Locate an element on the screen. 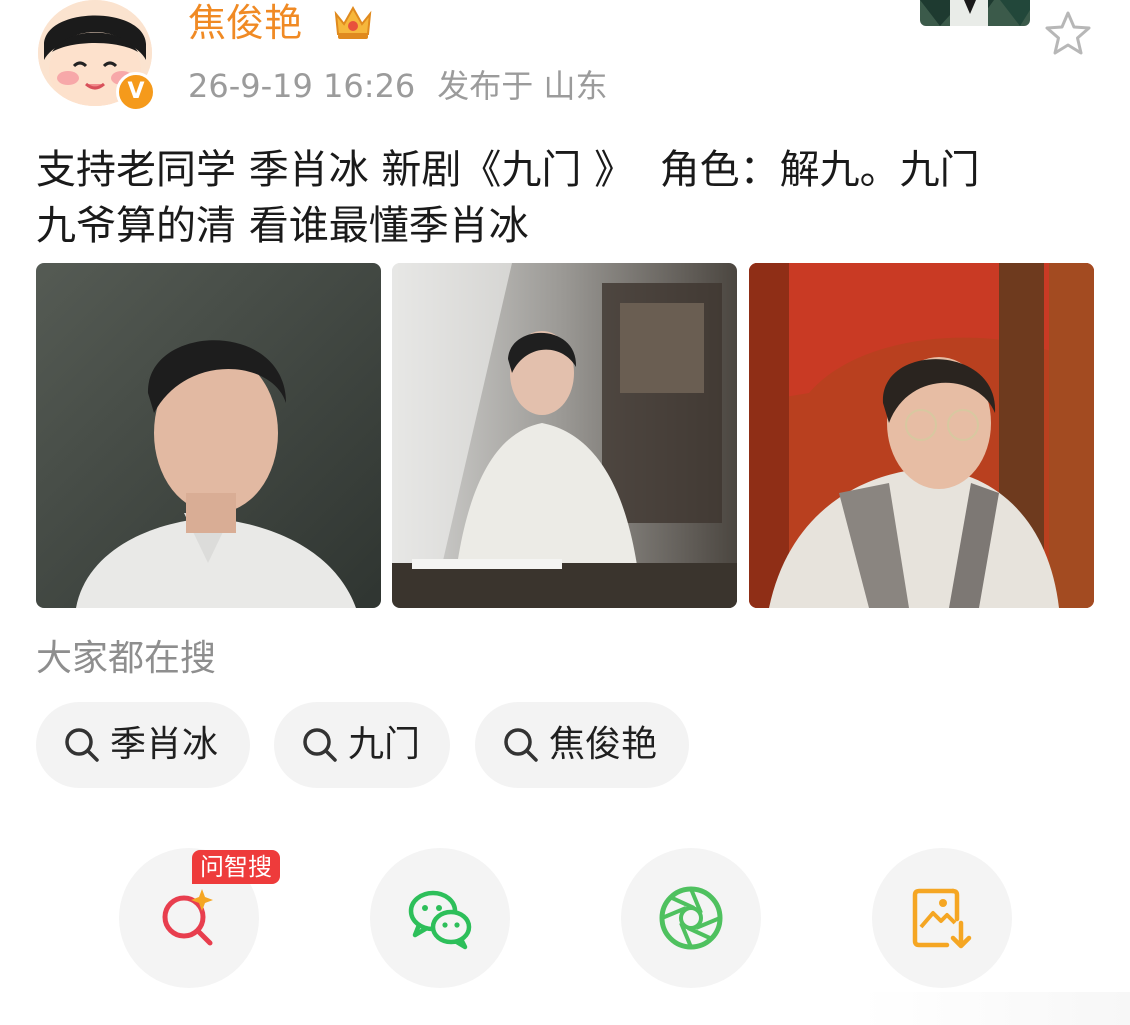 Image resolution: width=1130 pixels, height=1025 pixels. post-text-line-1: 支持老同学 季肖冰 新剧《九门 》 角色：解九。九门 is located at coordinates (508, 170).